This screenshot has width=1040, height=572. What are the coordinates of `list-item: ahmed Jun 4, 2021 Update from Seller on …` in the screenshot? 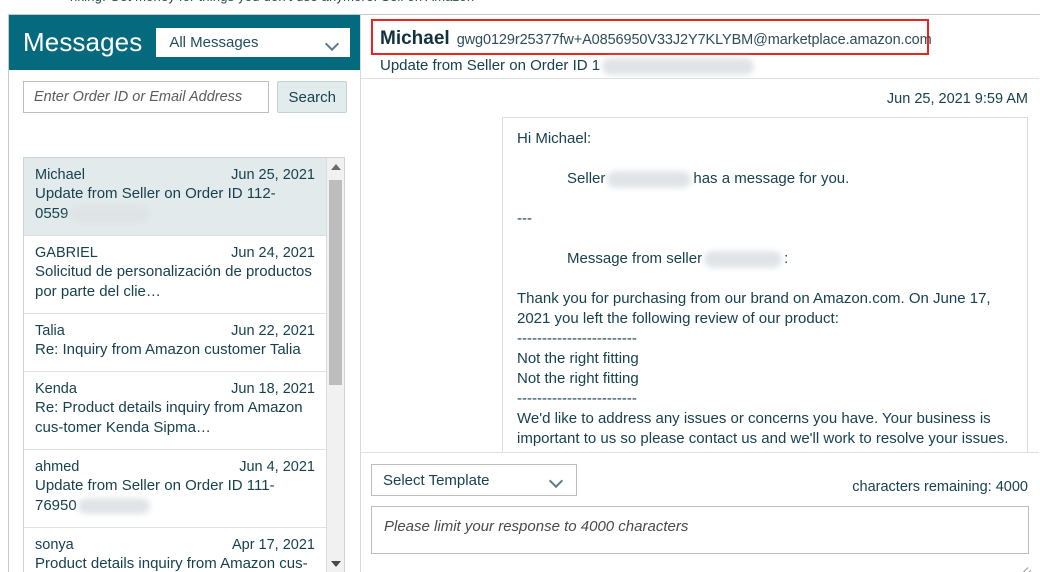 It's located at (175, 489).